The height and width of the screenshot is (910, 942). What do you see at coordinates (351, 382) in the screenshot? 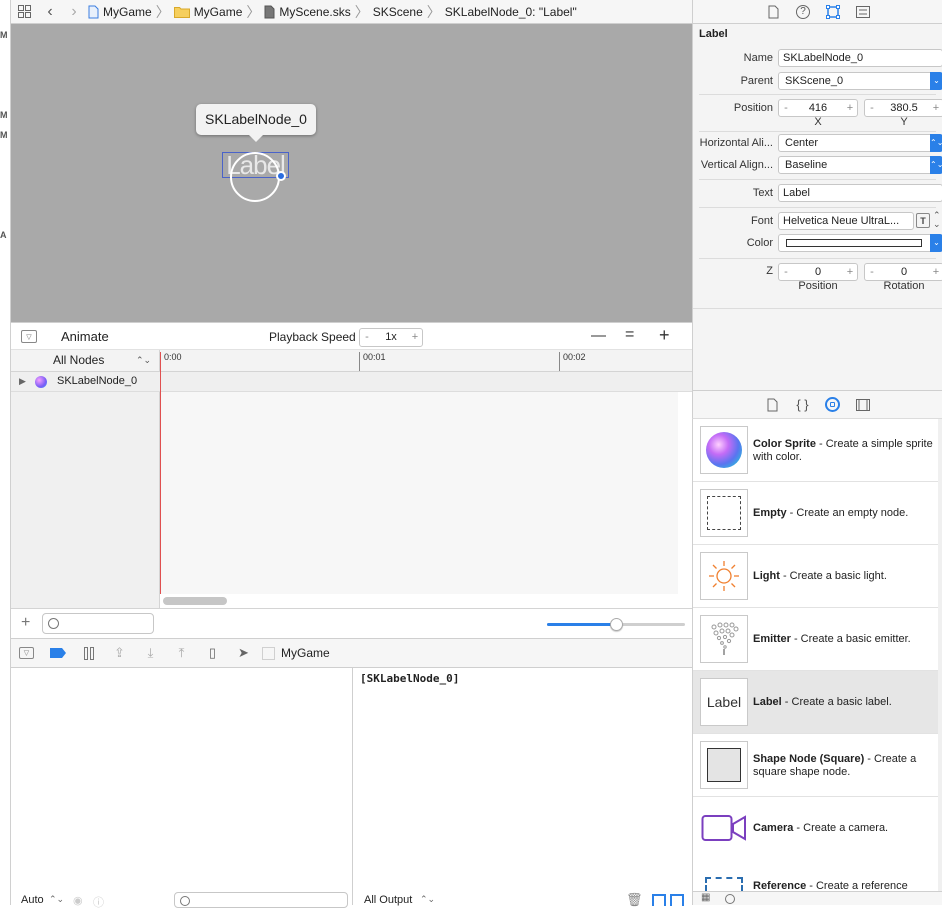
I see `timeline-node-row: ▶ SKLabelNode_0` at bounding box center [351, 382].